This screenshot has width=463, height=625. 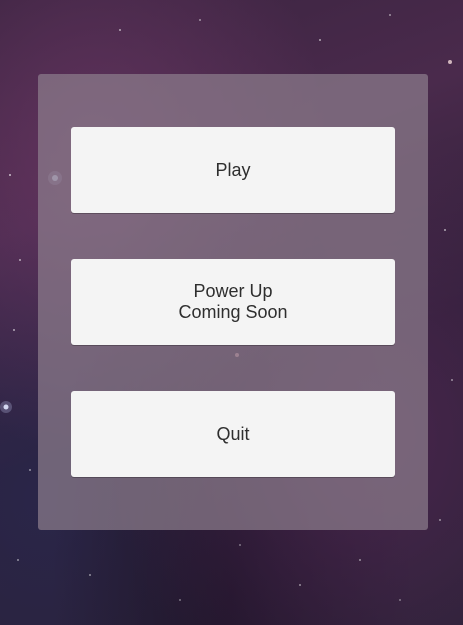 What do you see at coordinates (233, 312) in the screenshot?
I see `power-up-button-sublabel: Coming Soon` at bounding box center [233, 312].